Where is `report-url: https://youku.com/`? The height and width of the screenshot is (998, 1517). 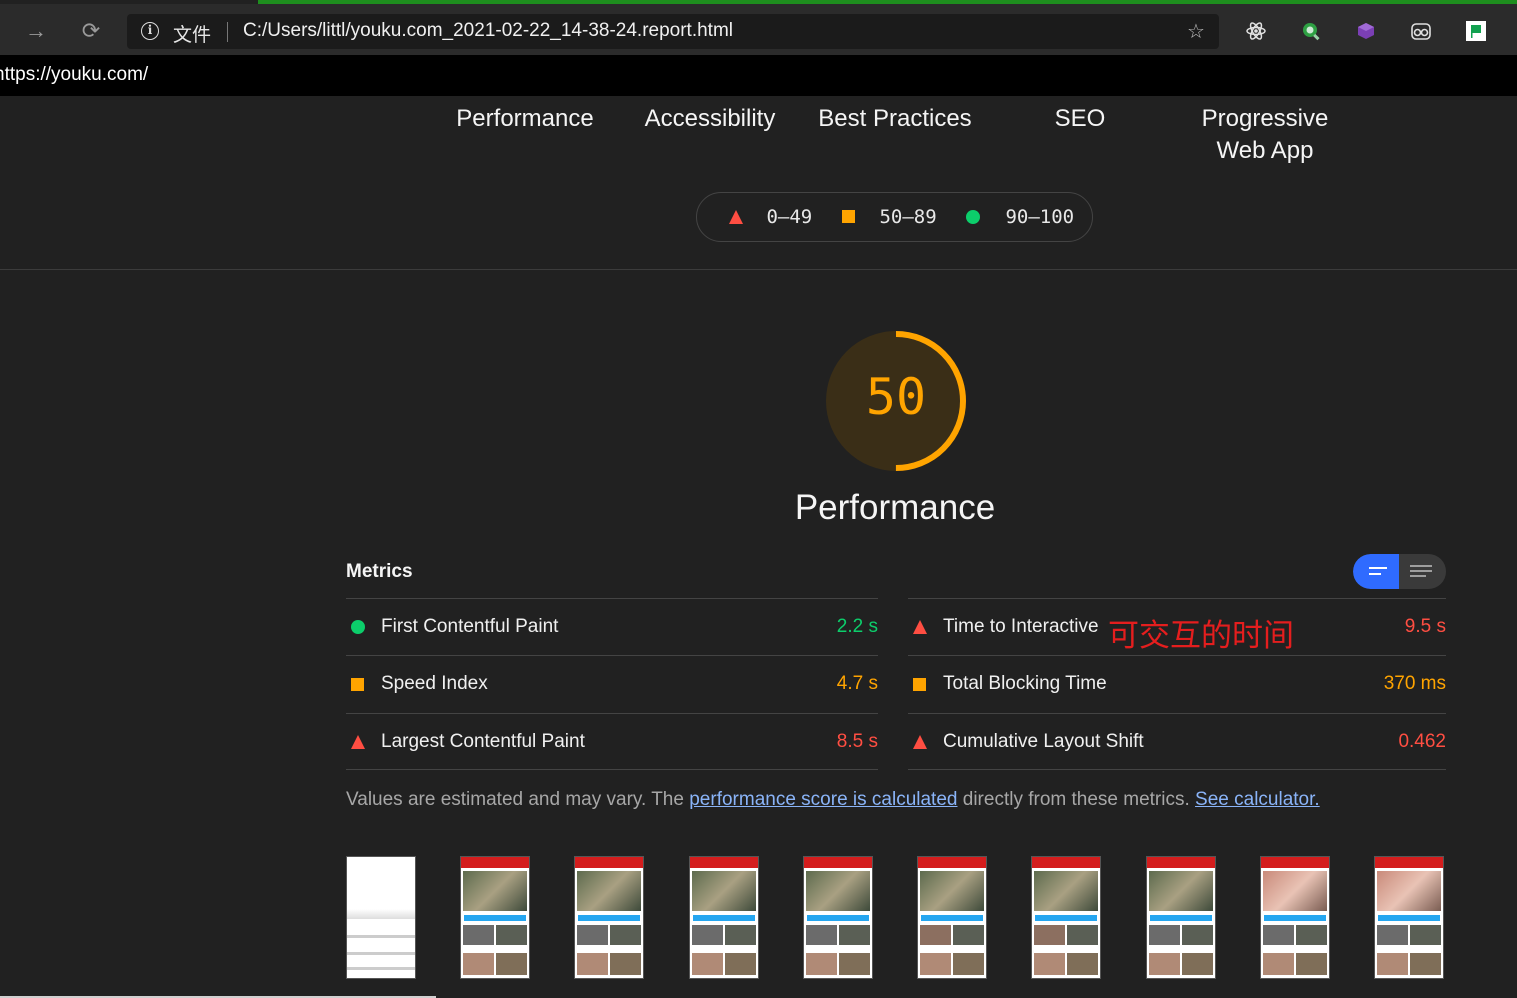
report-url: https://youku.com/ is located at coordinates (74, 75).